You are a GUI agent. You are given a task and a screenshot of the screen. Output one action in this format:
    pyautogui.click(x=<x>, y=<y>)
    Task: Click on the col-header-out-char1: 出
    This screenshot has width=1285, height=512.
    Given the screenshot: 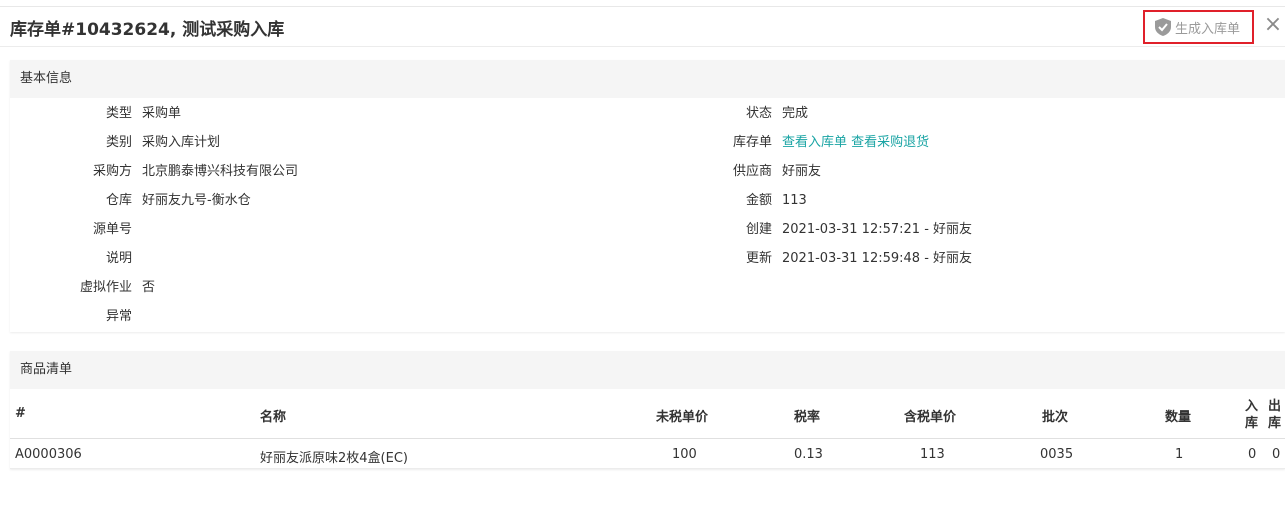 What is the action you would take?
    pyautogui.click(x=1275, y=406)
    